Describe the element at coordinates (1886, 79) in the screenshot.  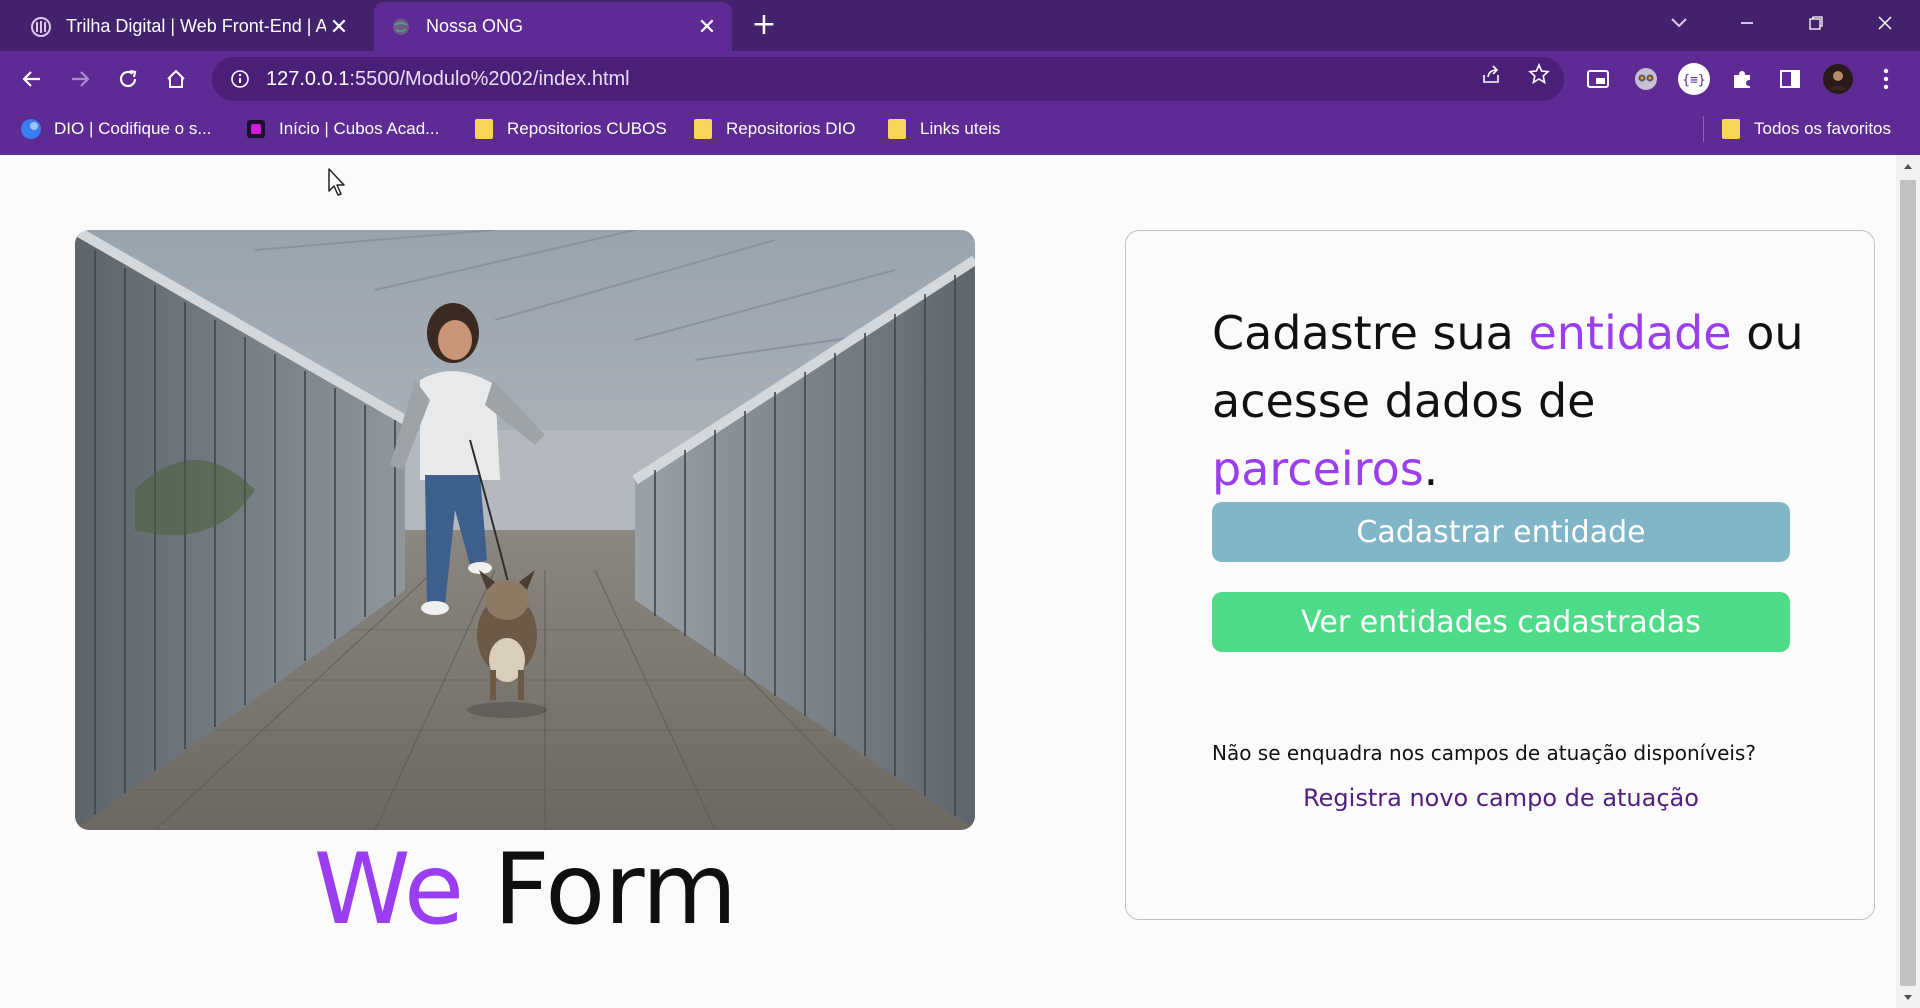
I see `menu-kebab-icon` at that location.